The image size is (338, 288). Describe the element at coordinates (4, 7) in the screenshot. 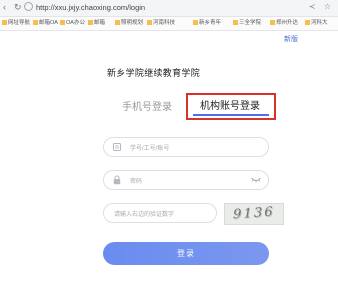

I see `back-icon: ‹` at that location.